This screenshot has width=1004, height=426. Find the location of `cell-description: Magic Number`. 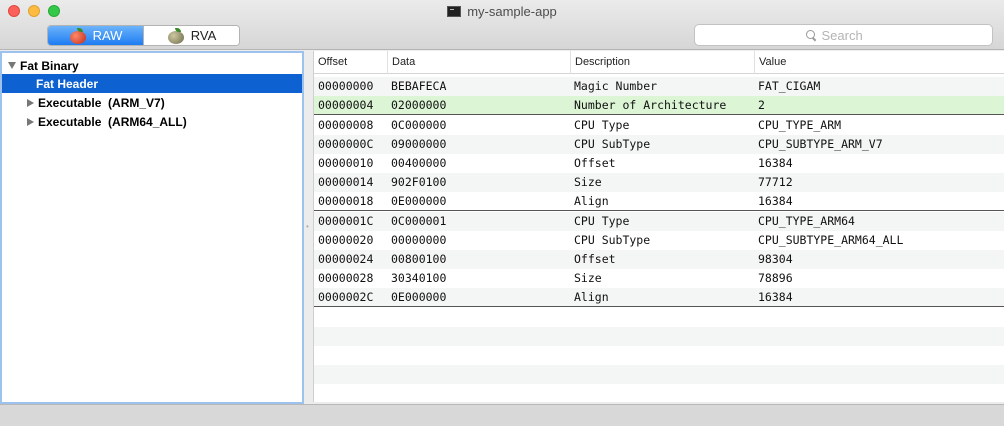

cell-description: Magic Number is located at coordinates (616, 86).